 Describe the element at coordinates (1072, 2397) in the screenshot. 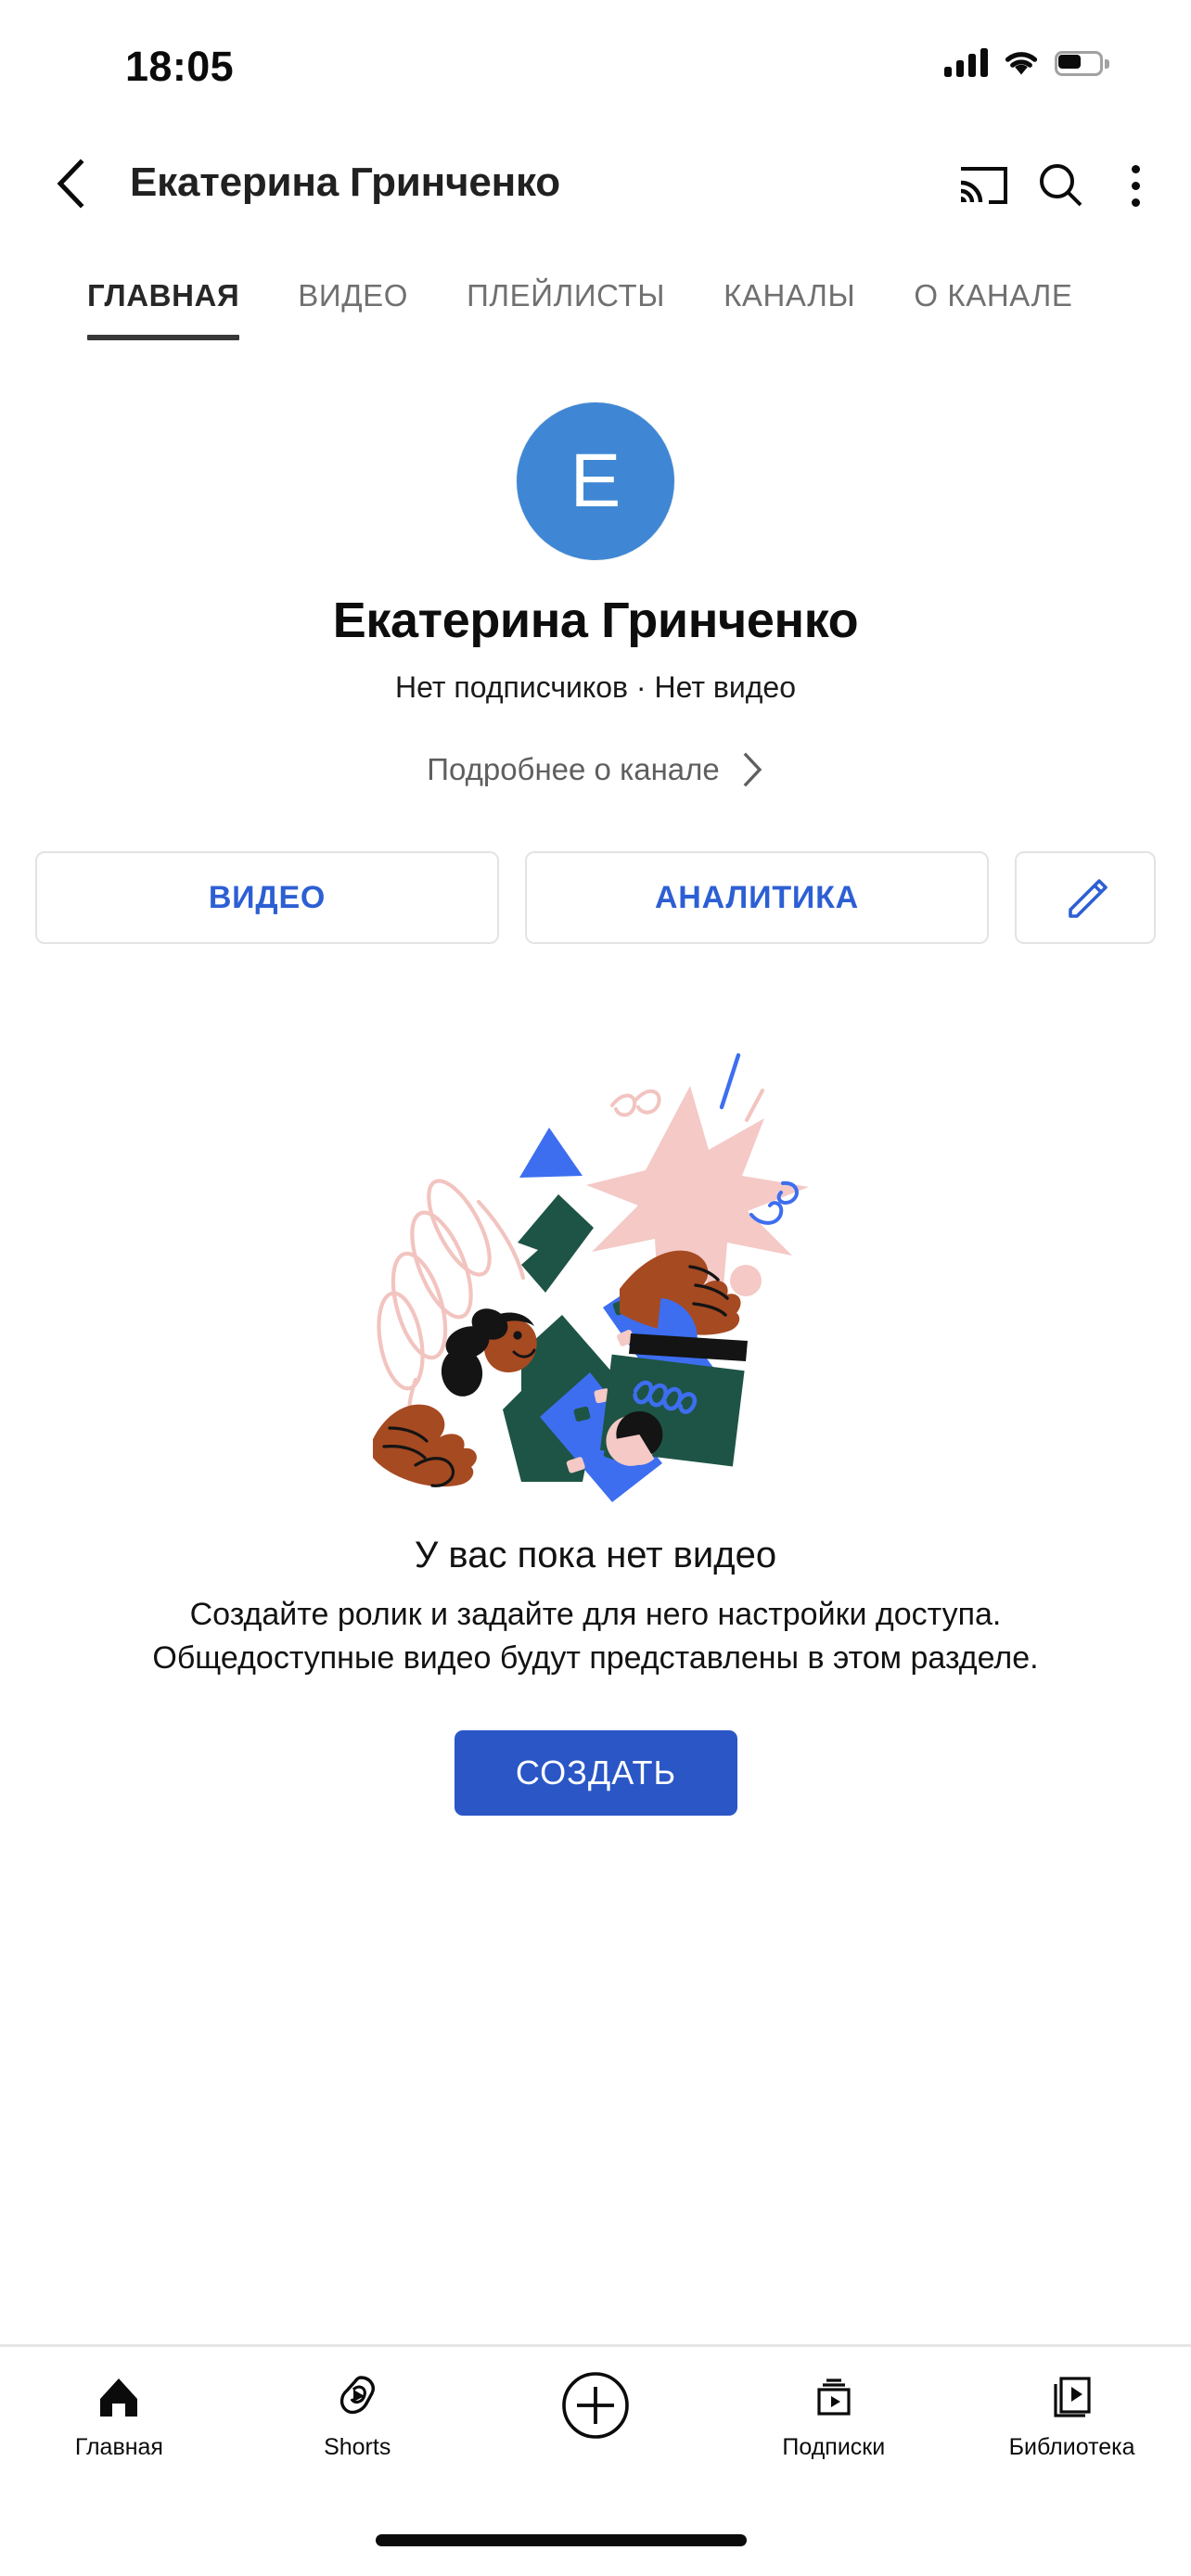

I see `library-icon` at that location.